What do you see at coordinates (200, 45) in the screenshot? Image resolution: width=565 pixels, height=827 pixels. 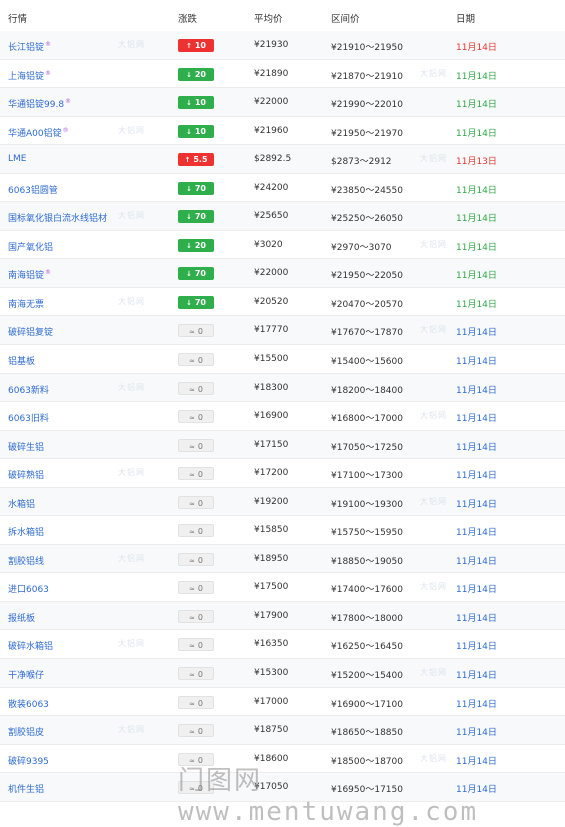 I see `change-value: 10` at bounding box center [200, 45].